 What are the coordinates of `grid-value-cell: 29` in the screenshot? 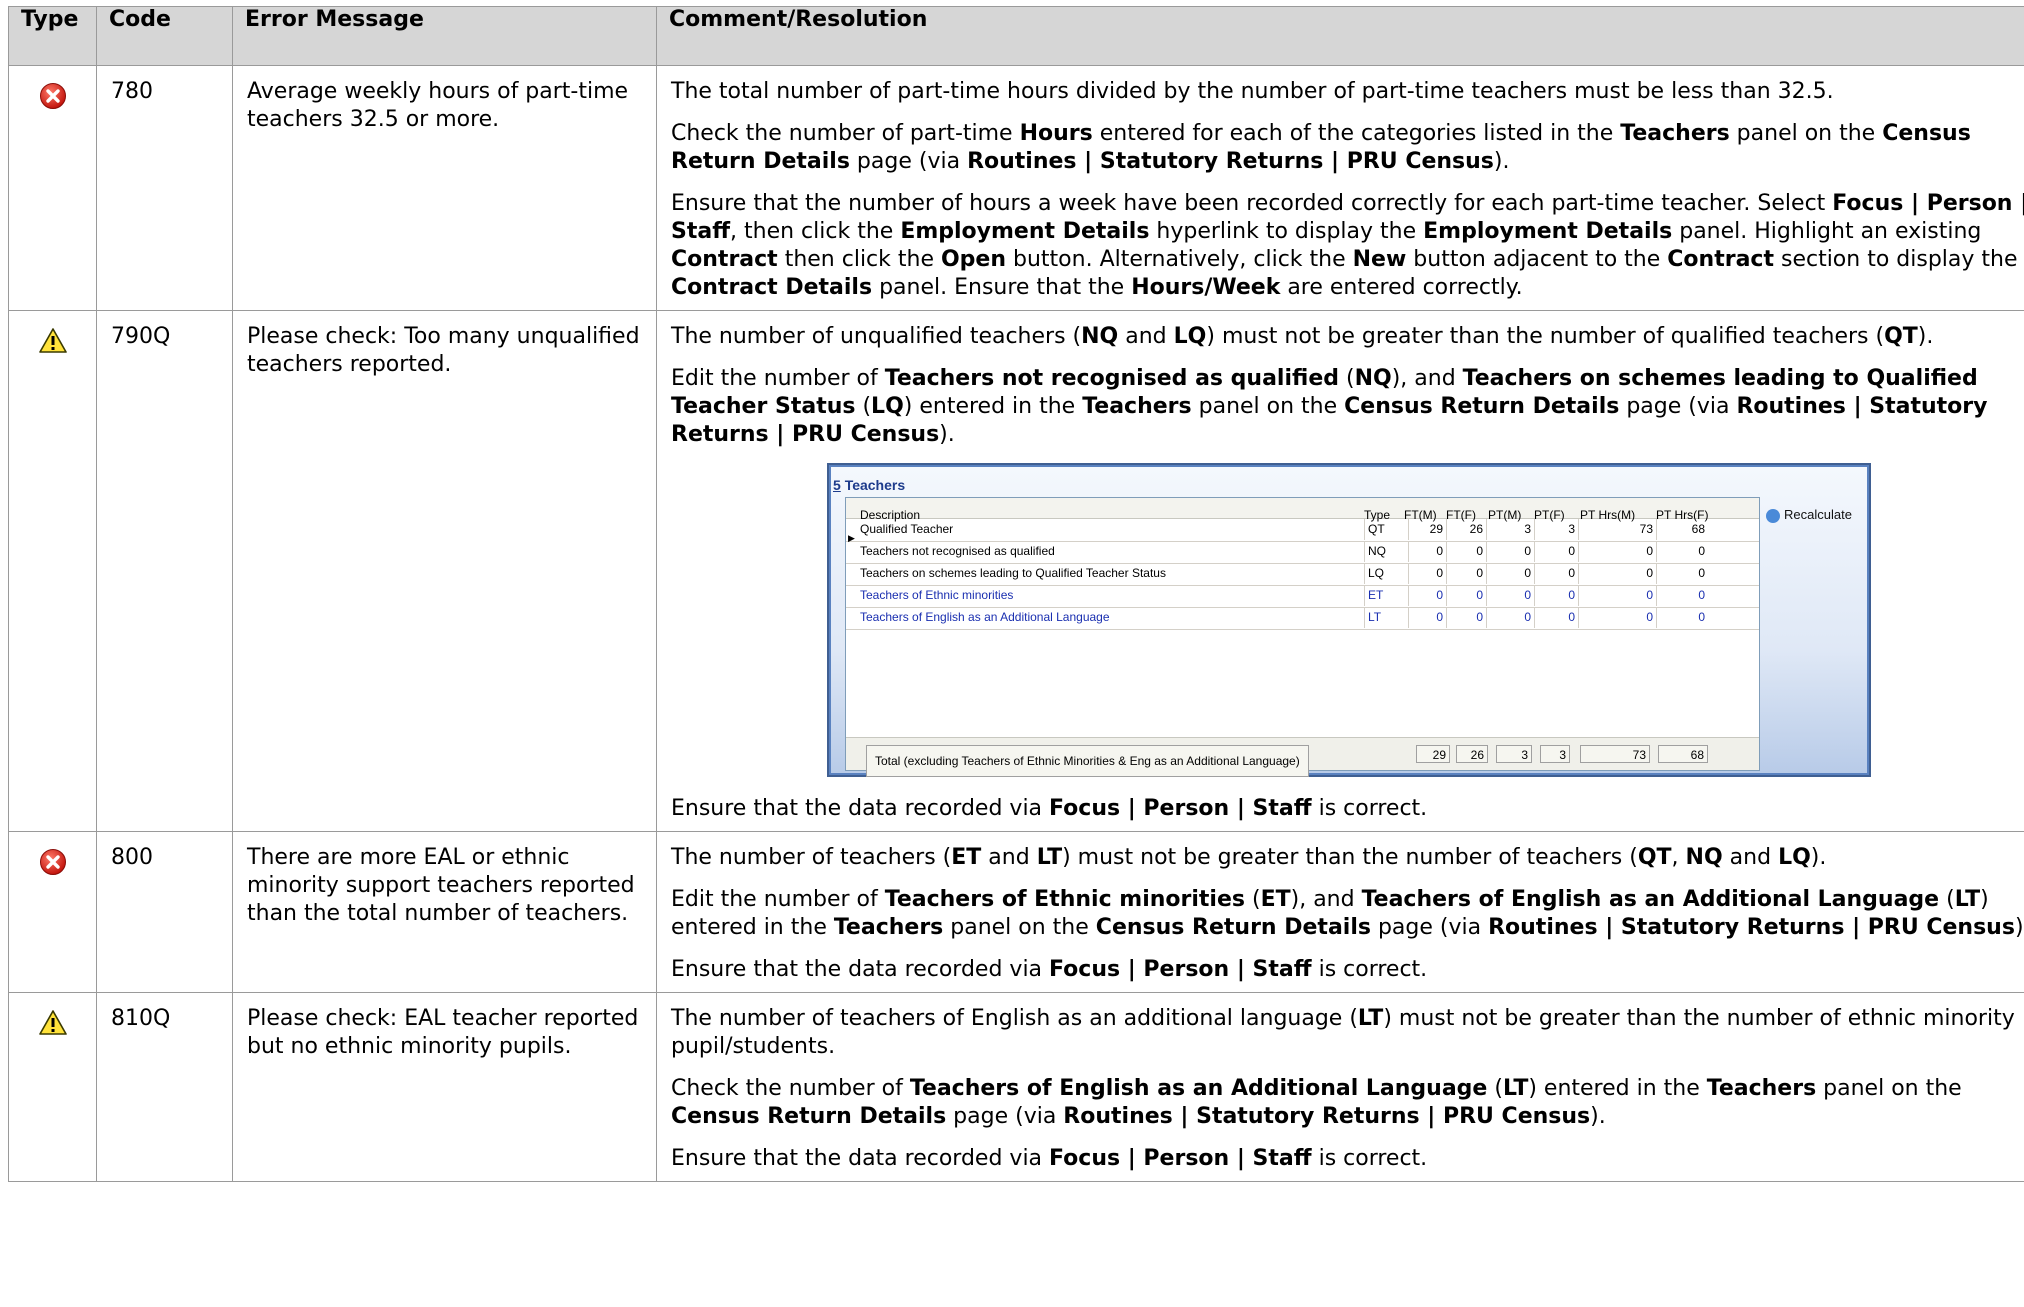 It's located at (1427, 529).